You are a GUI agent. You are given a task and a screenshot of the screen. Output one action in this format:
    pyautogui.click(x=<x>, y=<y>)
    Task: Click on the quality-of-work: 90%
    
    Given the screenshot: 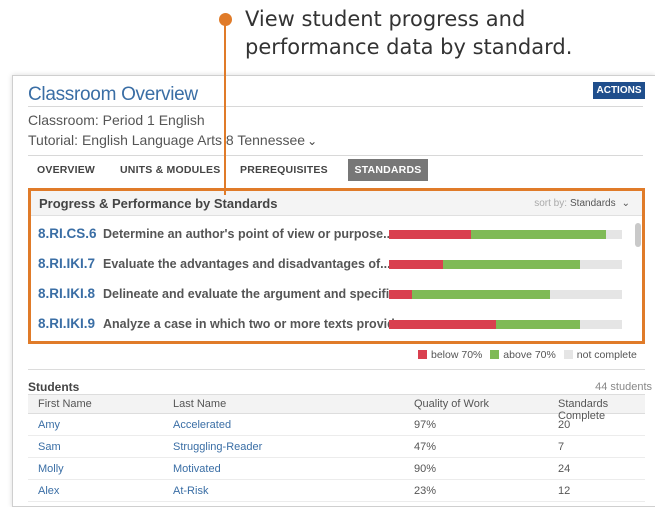 What is the action you would take?
    pyautogui.click(x=425, y=469)
    